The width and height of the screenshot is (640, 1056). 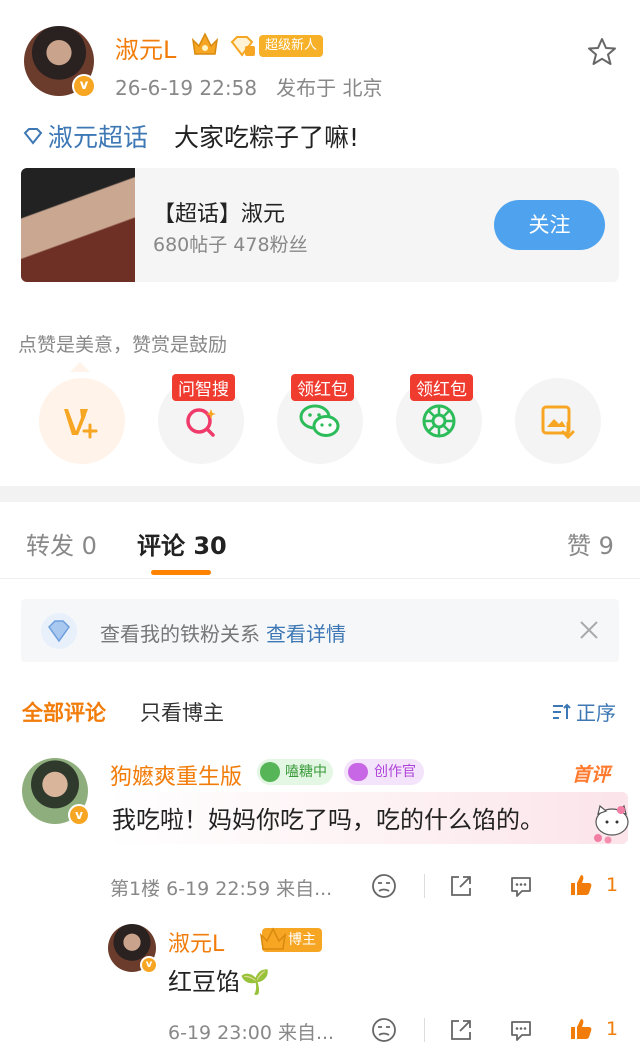 I want to click on commenter-name: 狗嬷爽重生版, so click(x=176, y=775).